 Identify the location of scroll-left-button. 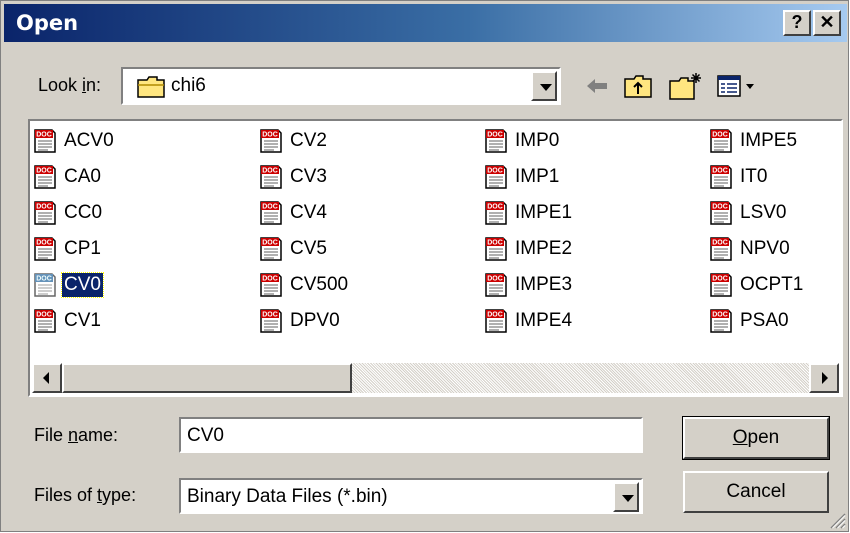
(47, 378).